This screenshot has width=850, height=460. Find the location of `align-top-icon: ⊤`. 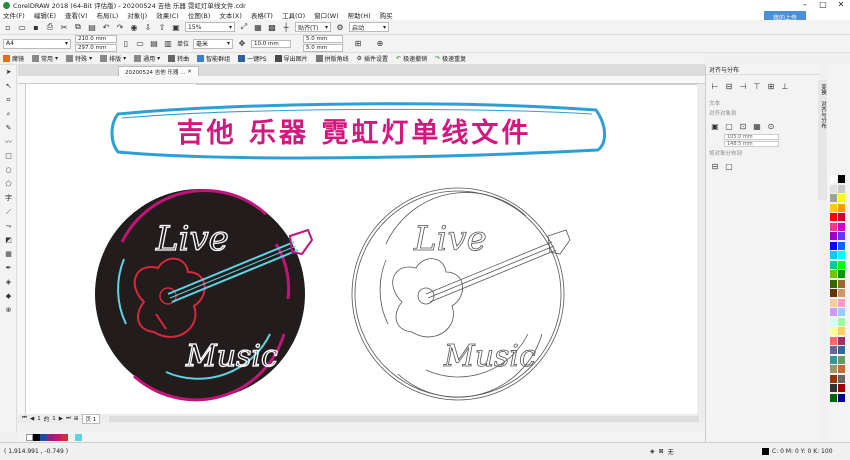

align-top-icon: ⊤ is located at coordinates (757, 86).